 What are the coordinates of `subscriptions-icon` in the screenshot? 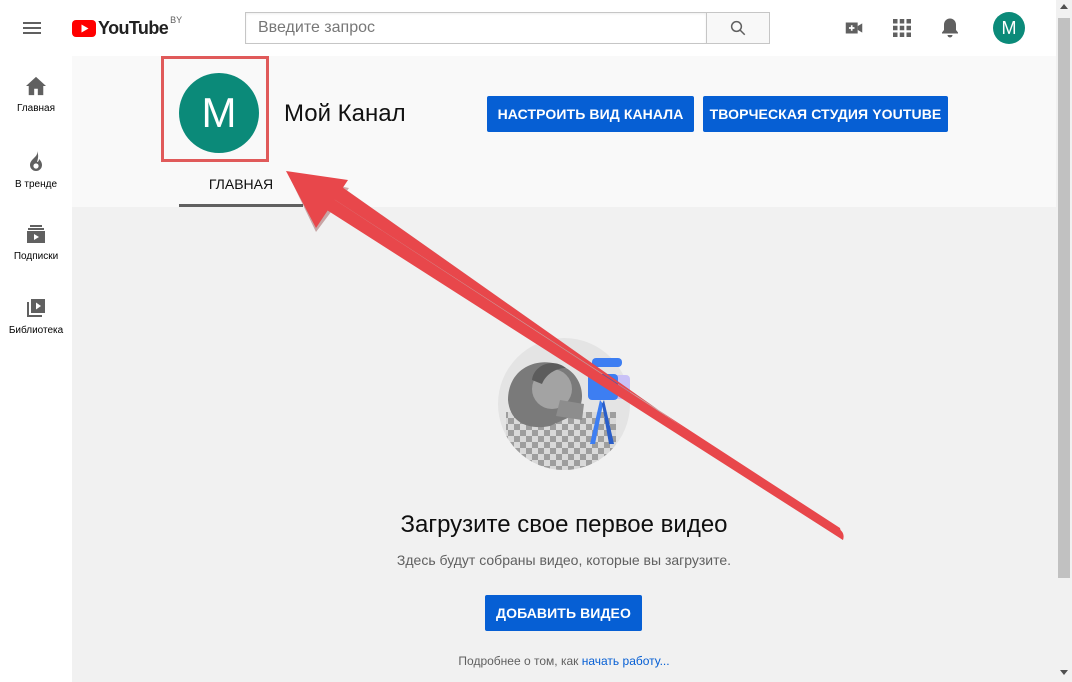 It's located at (36, 234).